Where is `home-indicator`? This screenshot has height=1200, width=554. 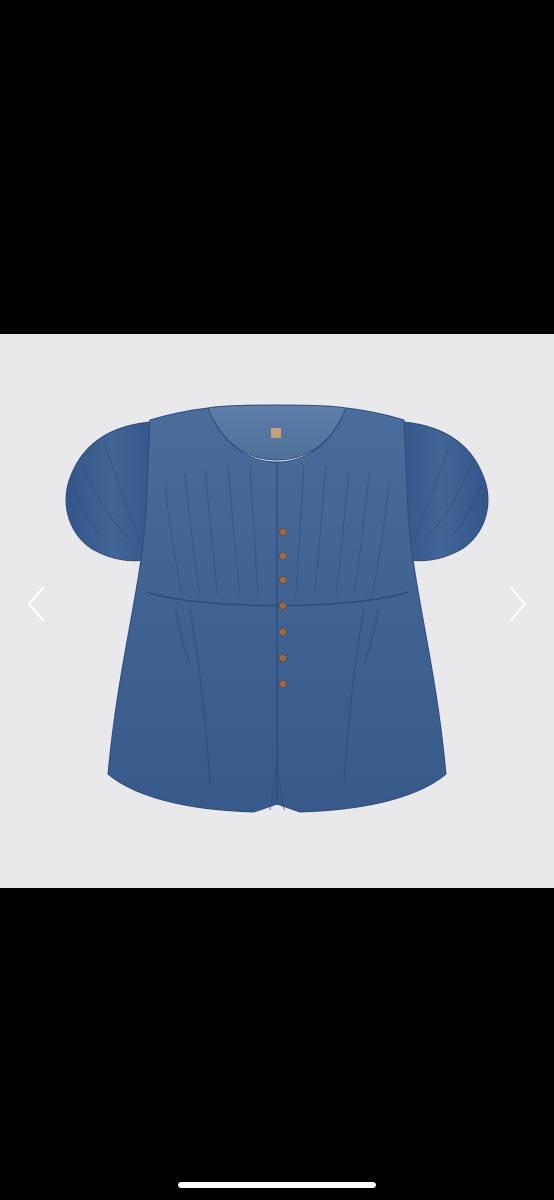 home-indicator is located at coordinates (277, 1185).